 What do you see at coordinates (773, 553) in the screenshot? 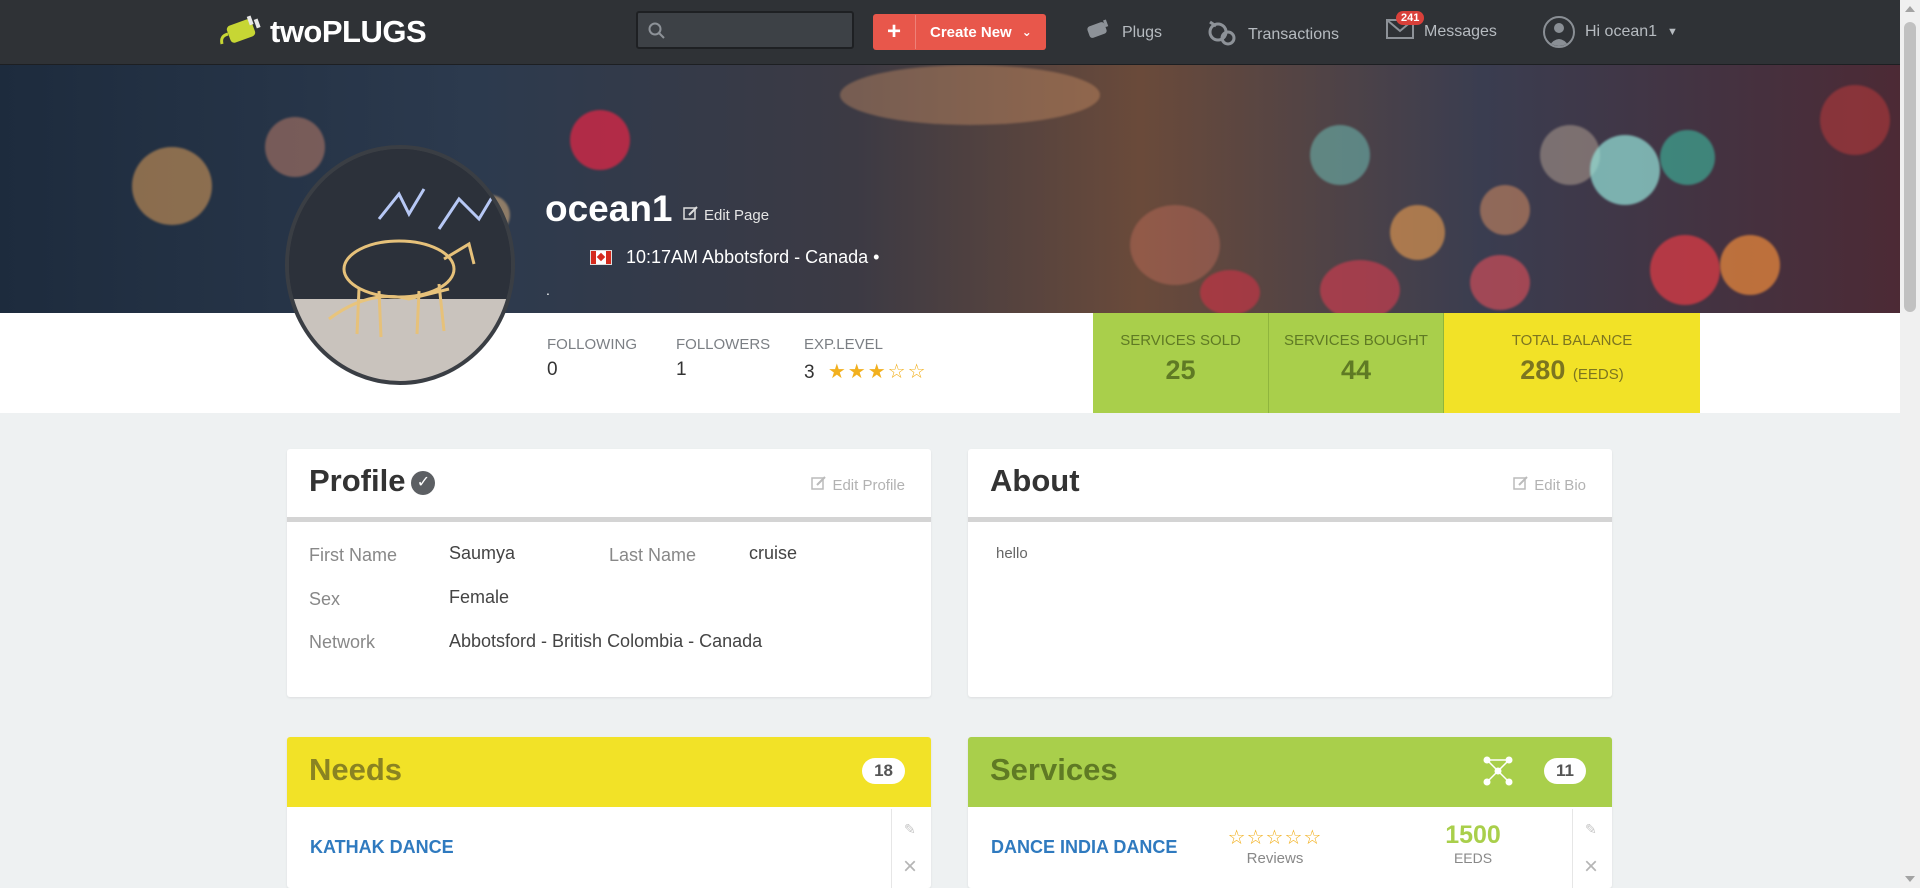
I see `last-name-value: cruise` at bounding box center [773, 553].